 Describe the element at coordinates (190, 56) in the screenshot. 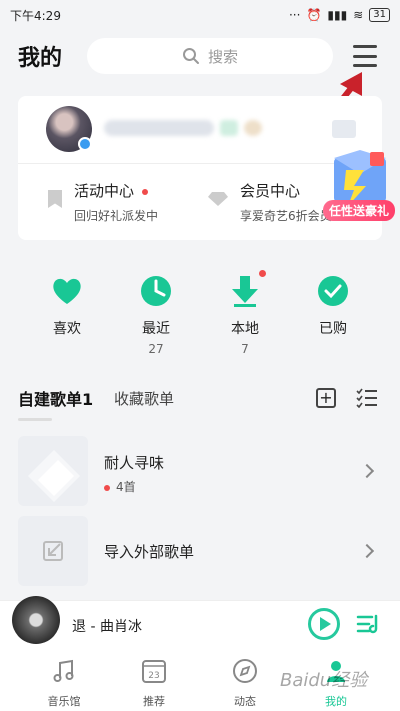

I see `search-icon` at that location.